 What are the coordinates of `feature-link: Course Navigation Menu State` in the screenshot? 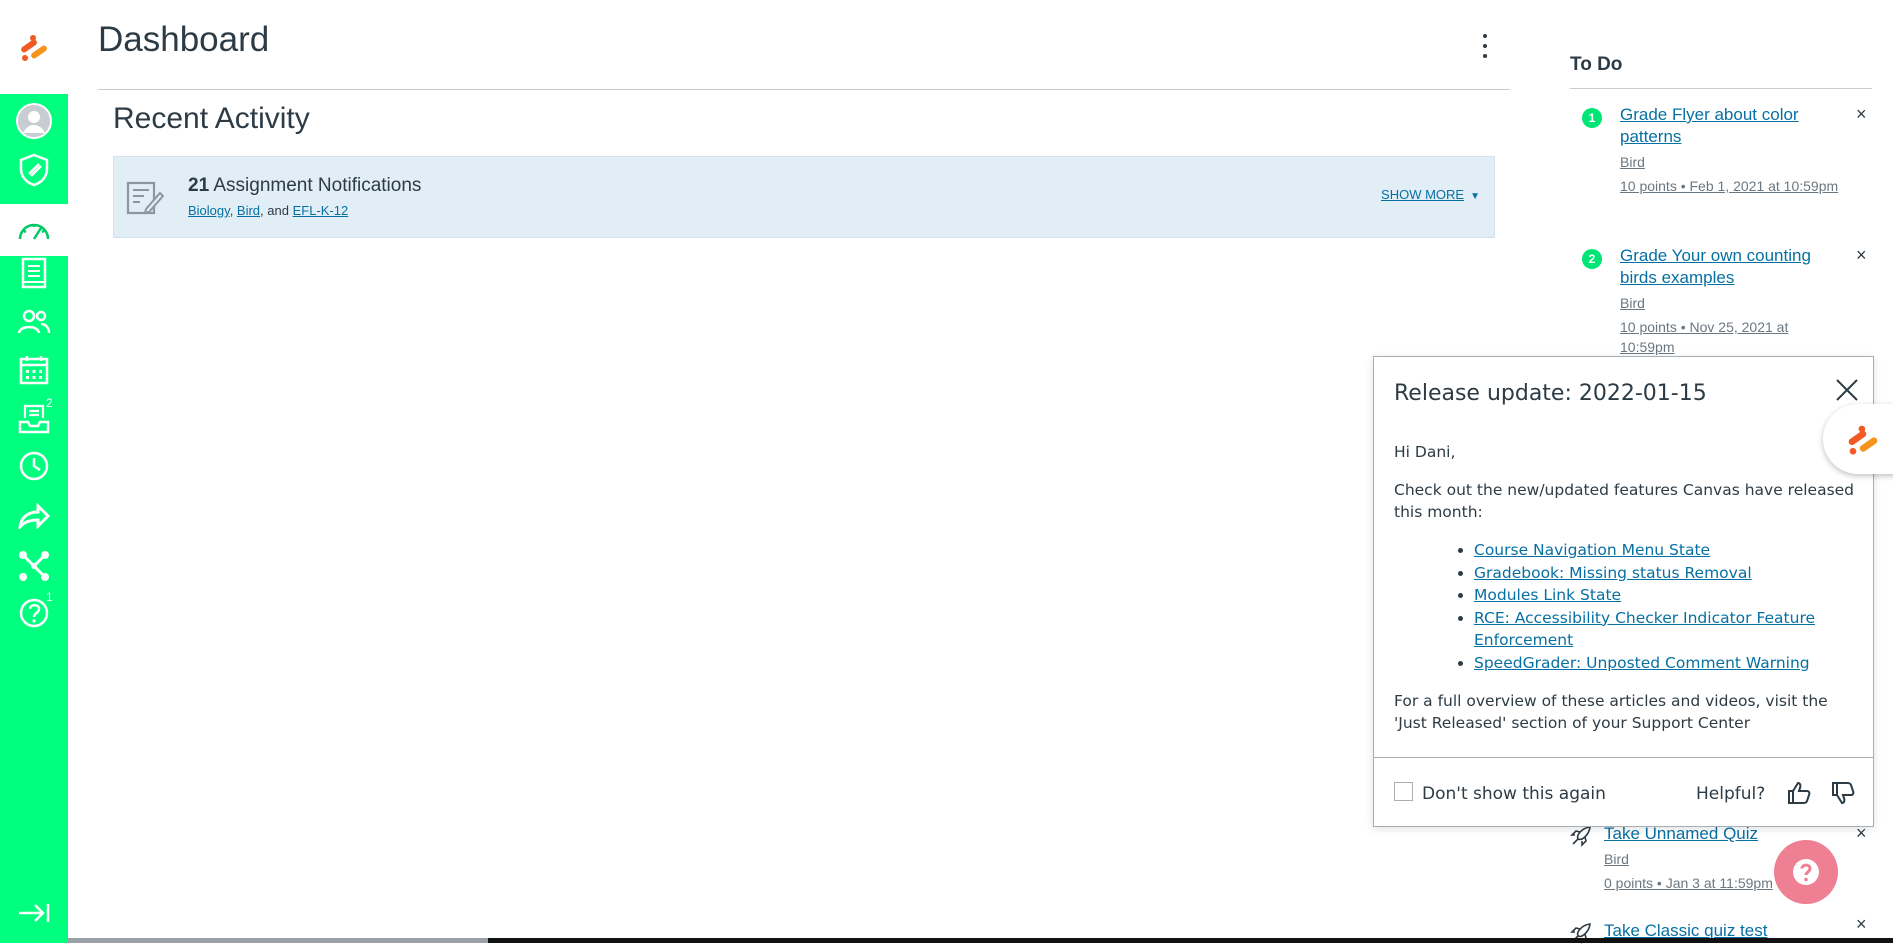 It's located at (1592, 550).